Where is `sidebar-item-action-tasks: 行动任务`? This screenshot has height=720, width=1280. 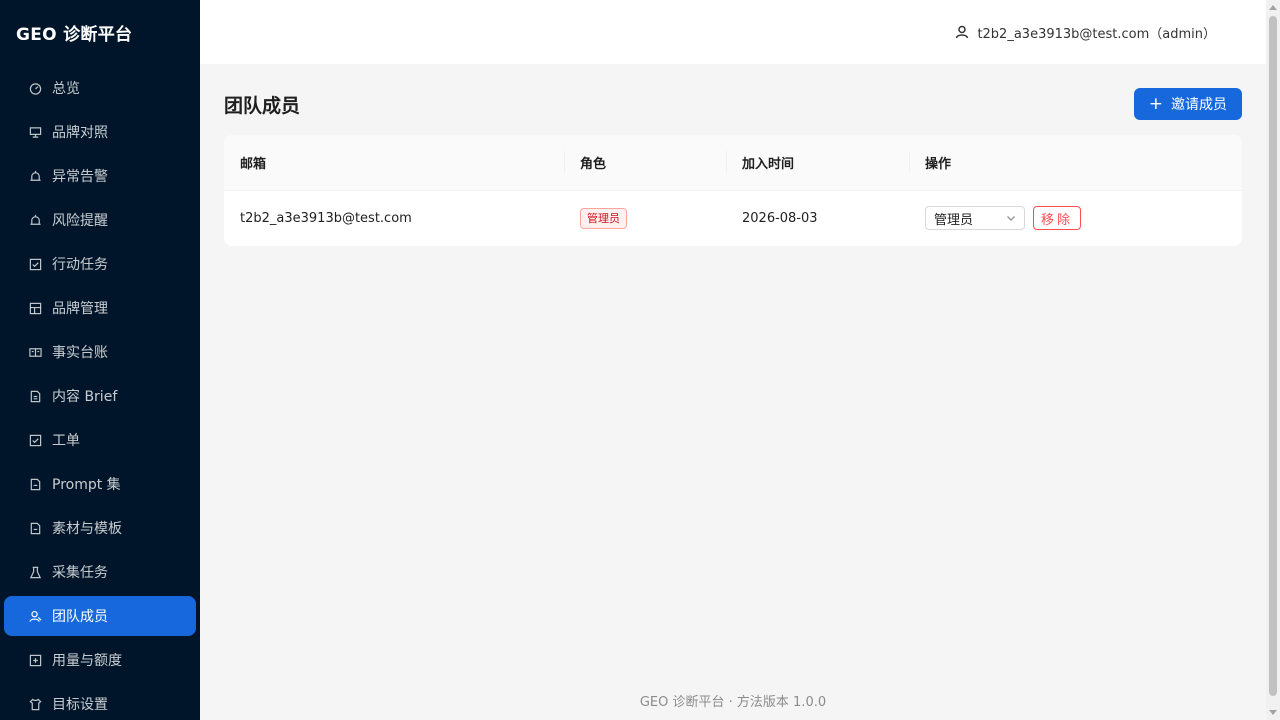 sidebar-item-action-tasks: 行动任务 is located at coordinates (100, 264).